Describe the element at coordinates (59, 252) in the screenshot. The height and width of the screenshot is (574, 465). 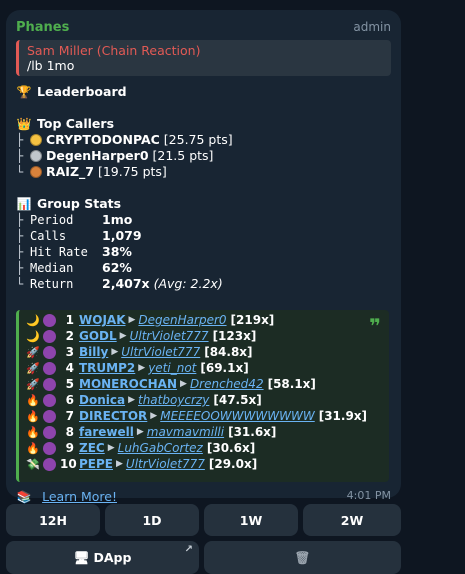
I see `stat-key: Hit Rate` at that location.